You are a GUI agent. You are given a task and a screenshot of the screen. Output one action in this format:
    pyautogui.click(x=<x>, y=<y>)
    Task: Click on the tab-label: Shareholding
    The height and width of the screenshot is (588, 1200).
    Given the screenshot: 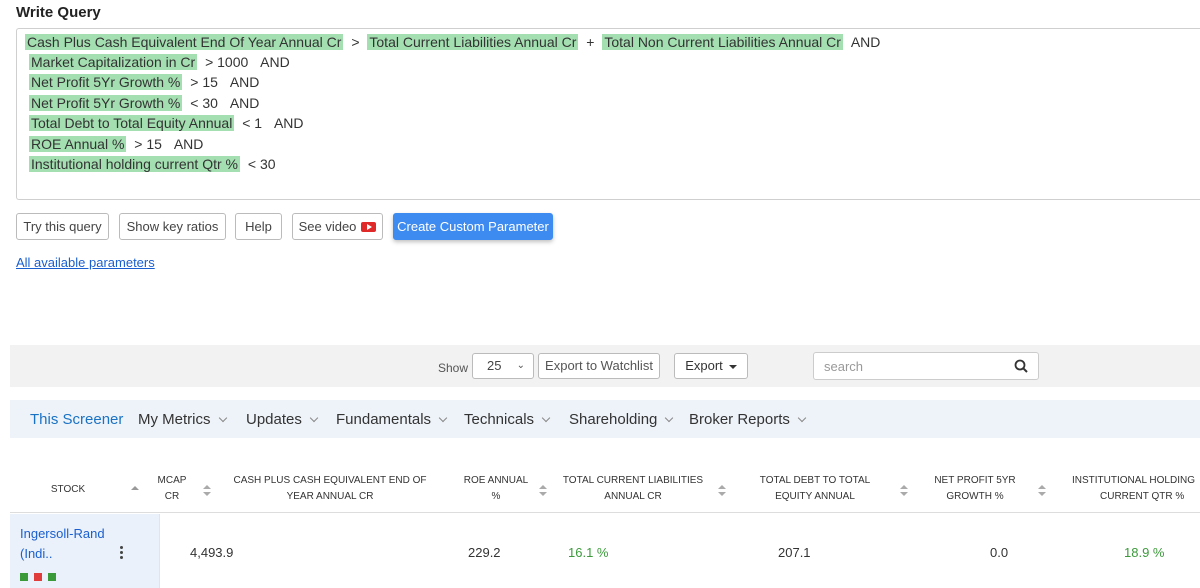 What is the action you would take?
    pyautogui.click(x=613, y=419)
    